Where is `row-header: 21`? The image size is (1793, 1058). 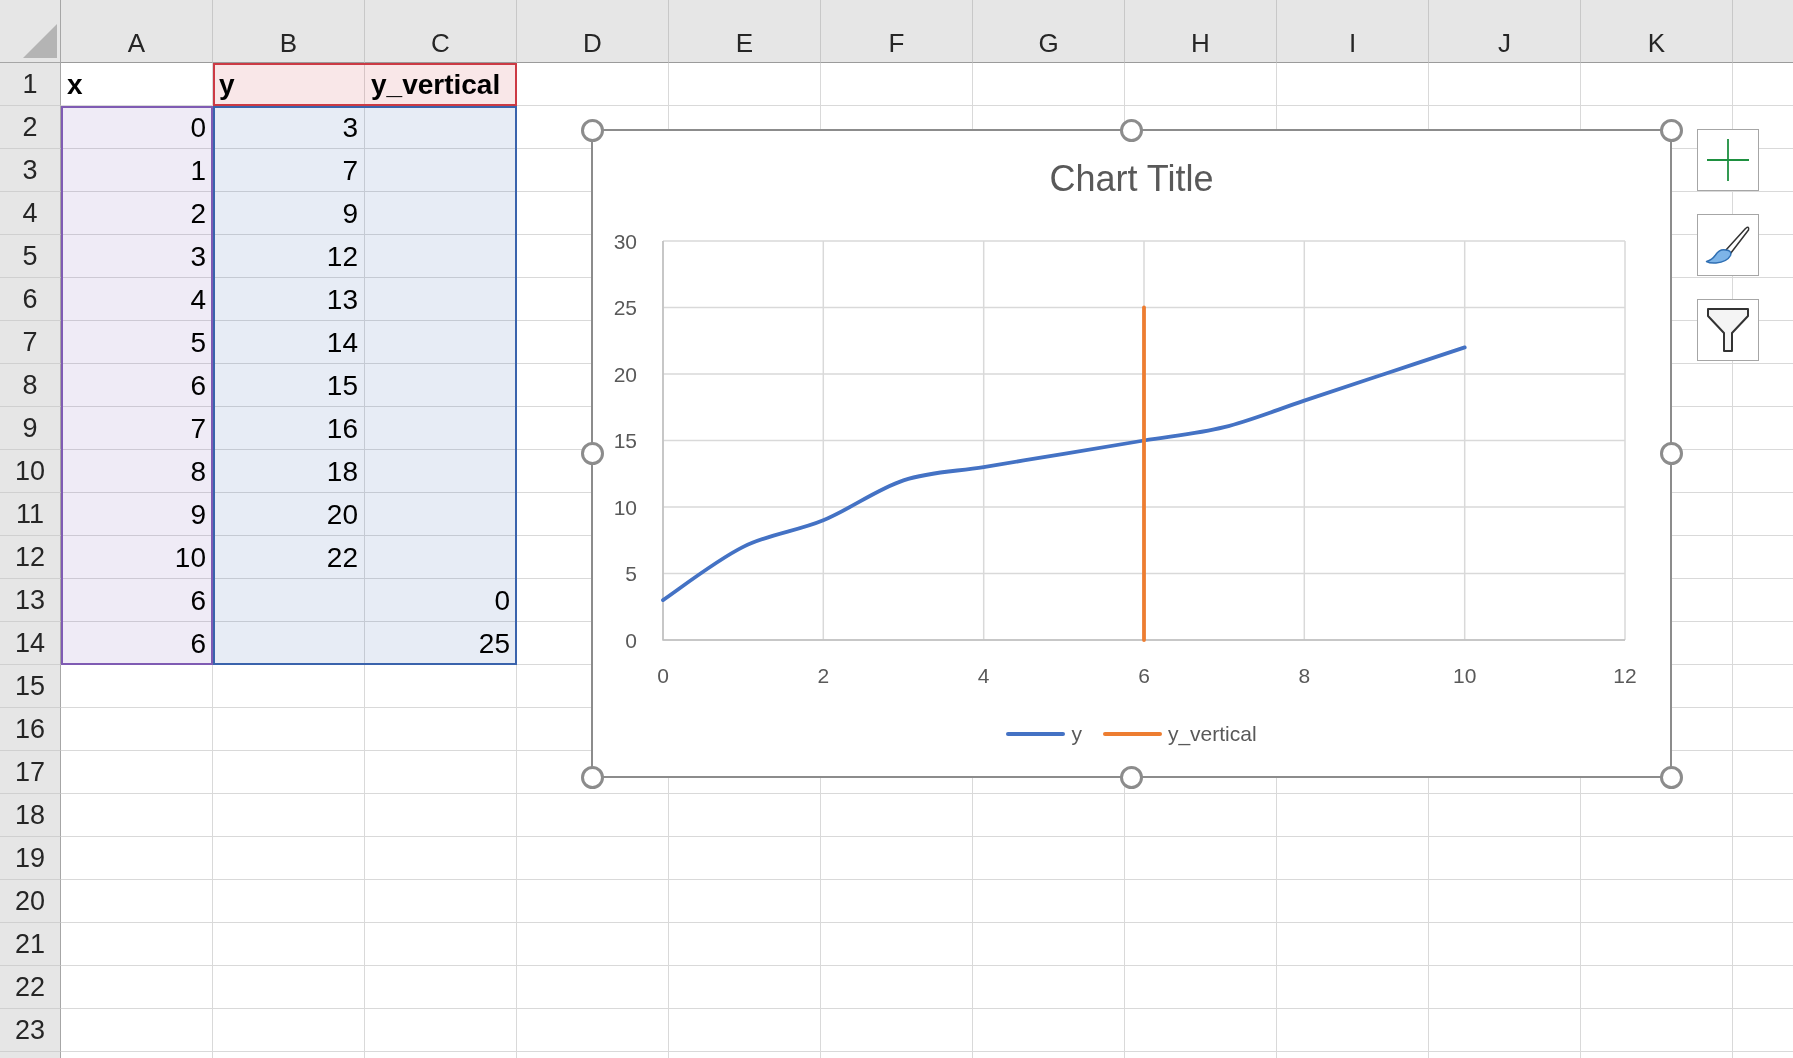 row-header: 21 is located at coordinates (30, 944).